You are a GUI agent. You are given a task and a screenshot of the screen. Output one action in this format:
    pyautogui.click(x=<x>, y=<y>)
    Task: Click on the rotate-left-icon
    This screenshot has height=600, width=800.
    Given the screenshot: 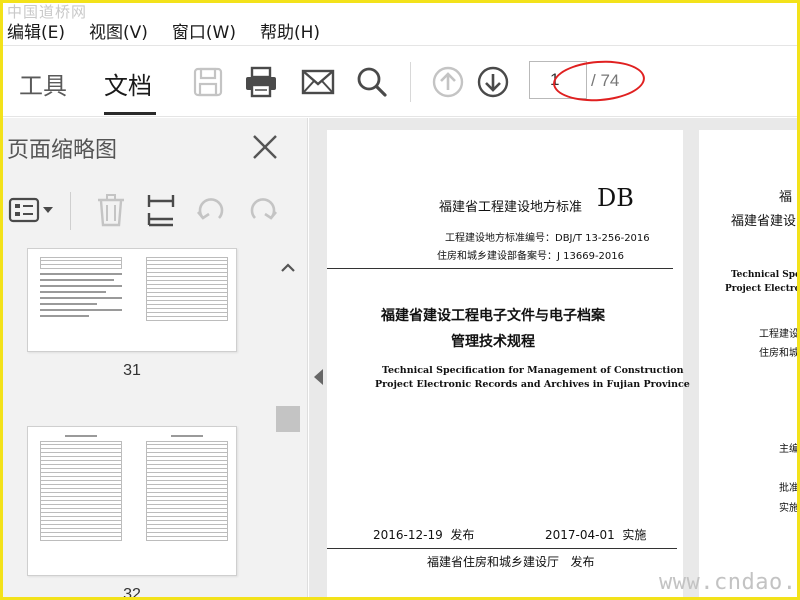 What is the action you would take?
    pyautogui.click(x=211, y=210)
    